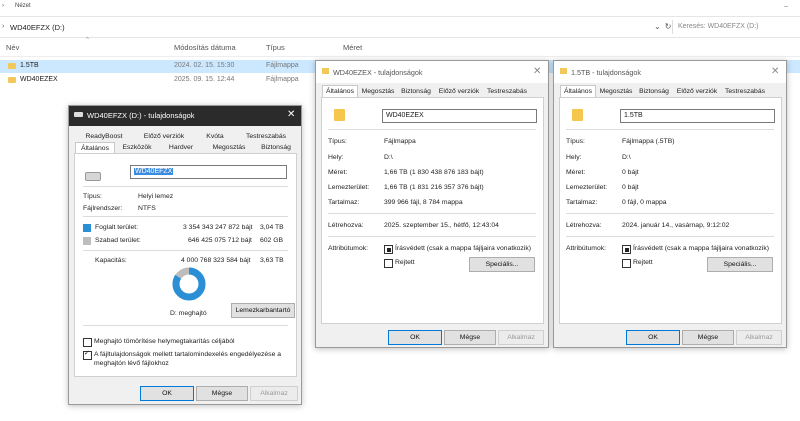  Describe the element at coordinates (697, 116) in the screenshot. I see `folder-name-field: 1.5TB` at that location.